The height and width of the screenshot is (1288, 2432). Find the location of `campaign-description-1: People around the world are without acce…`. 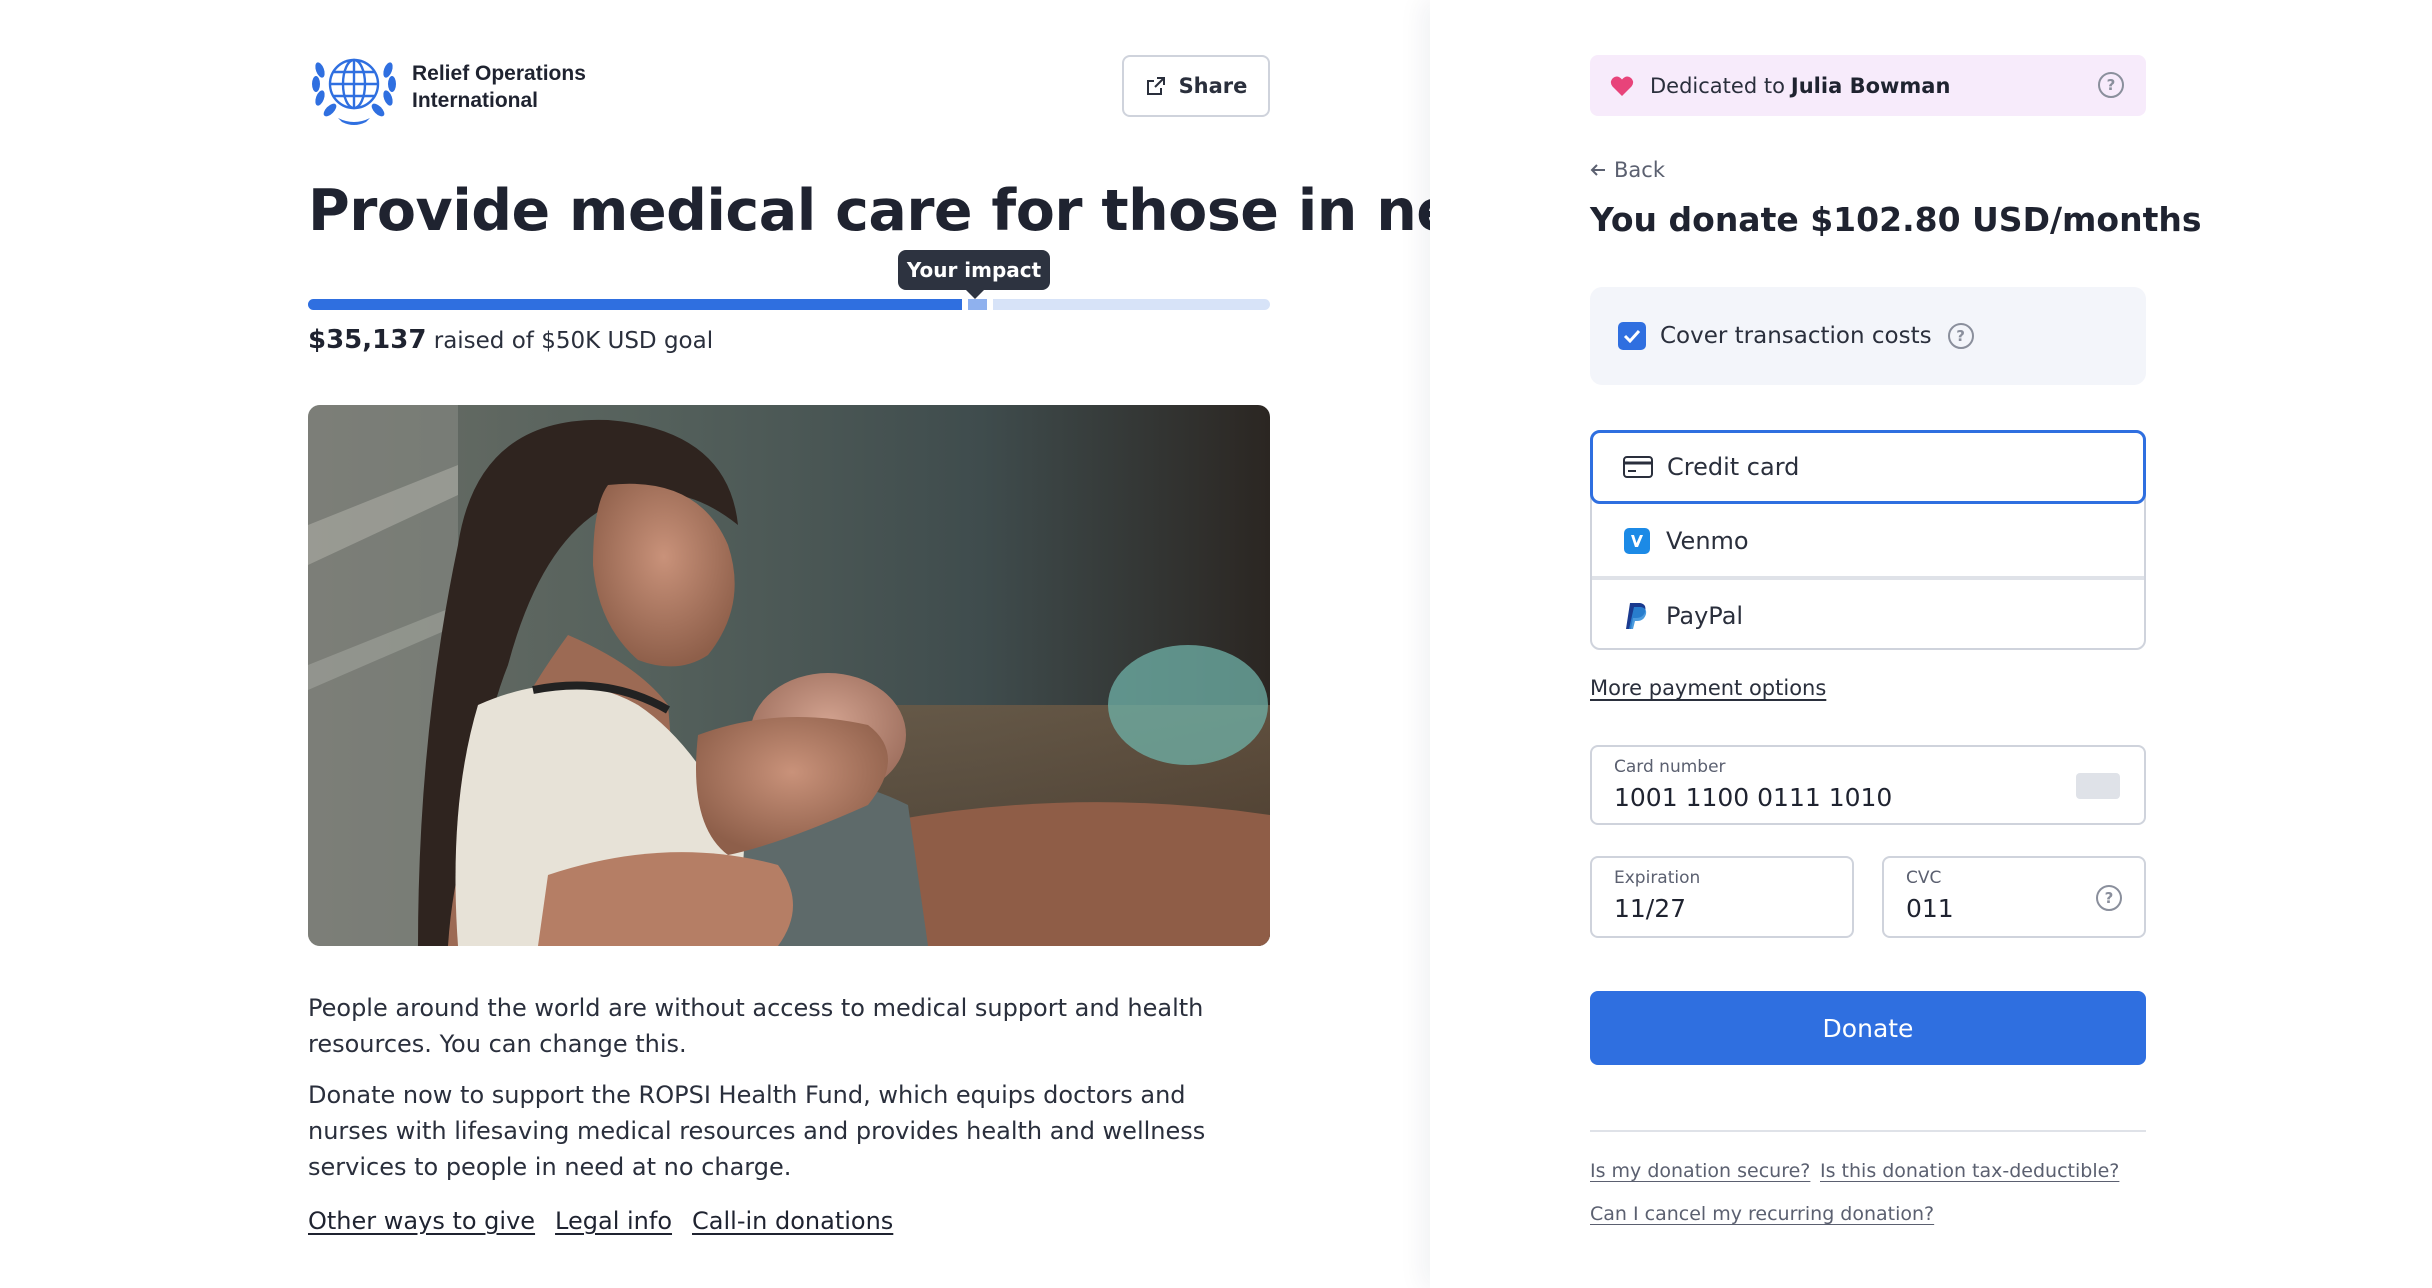

campaign-description-1: People around the world are without acce… is located at coordinates (756, 1026).